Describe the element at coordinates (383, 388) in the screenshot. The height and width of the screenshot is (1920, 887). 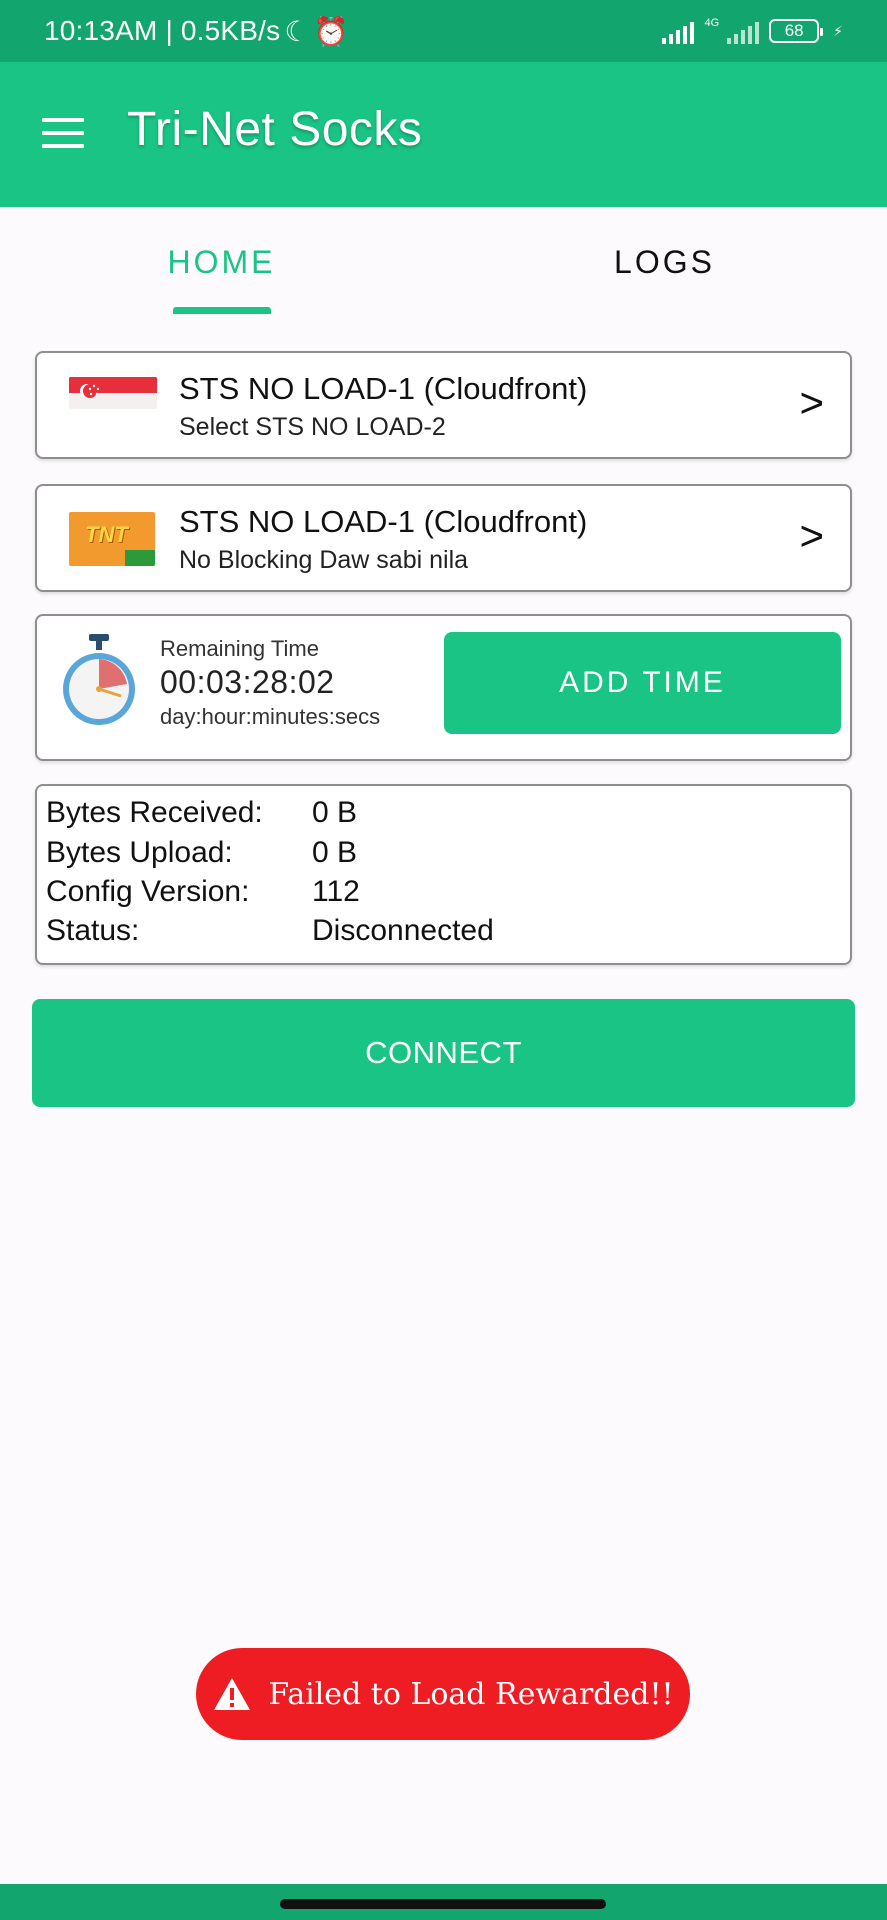
I see `server-title: STS NO LOAD-1 (Cloudfront)` at that location.